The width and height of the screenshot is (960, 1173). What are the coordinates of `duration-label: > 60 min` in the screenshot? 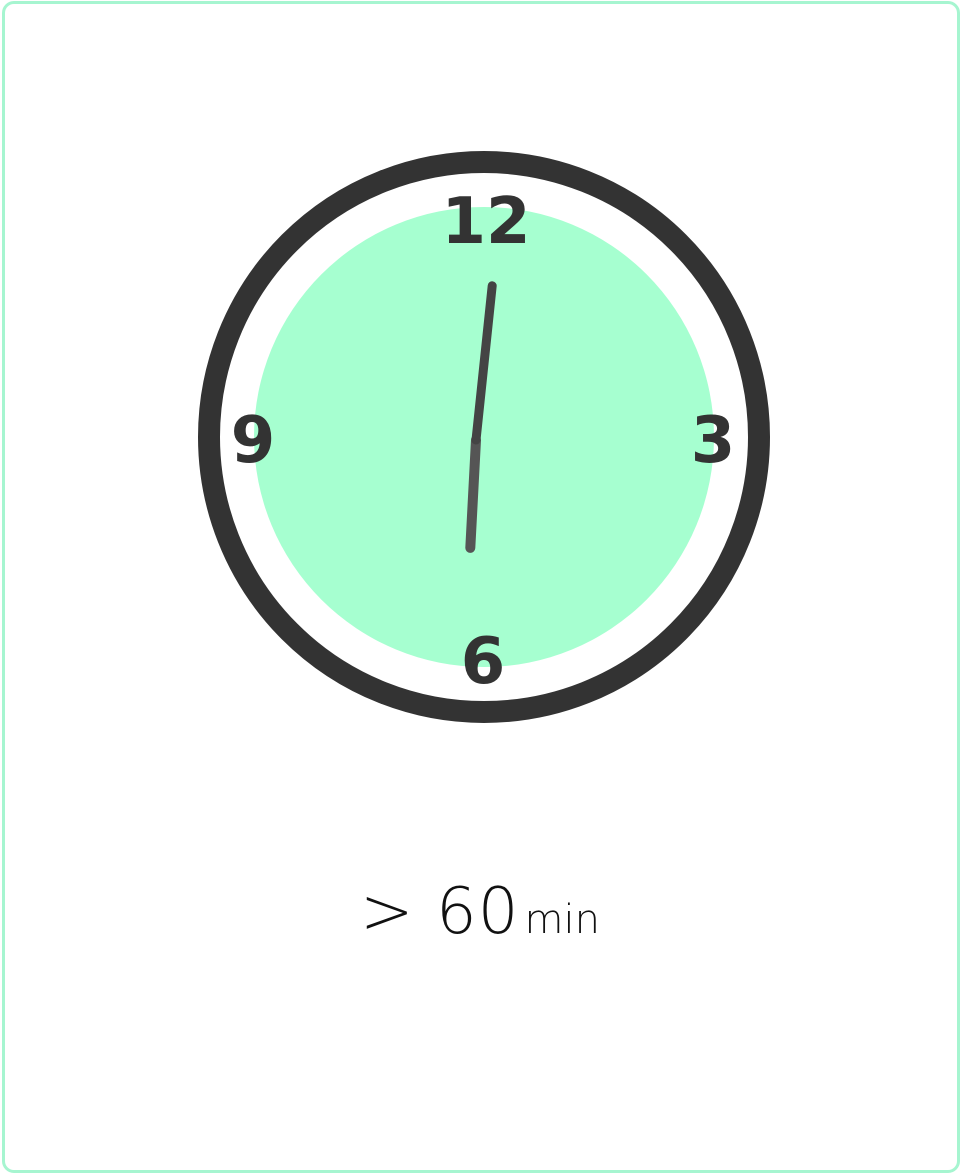 It's located at (480, 912).